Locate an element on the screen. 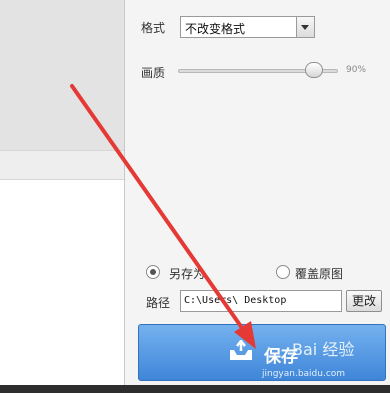 The height and width of the screenshot is (393, 390). bottom-bar is located at coordinates (195, 389).